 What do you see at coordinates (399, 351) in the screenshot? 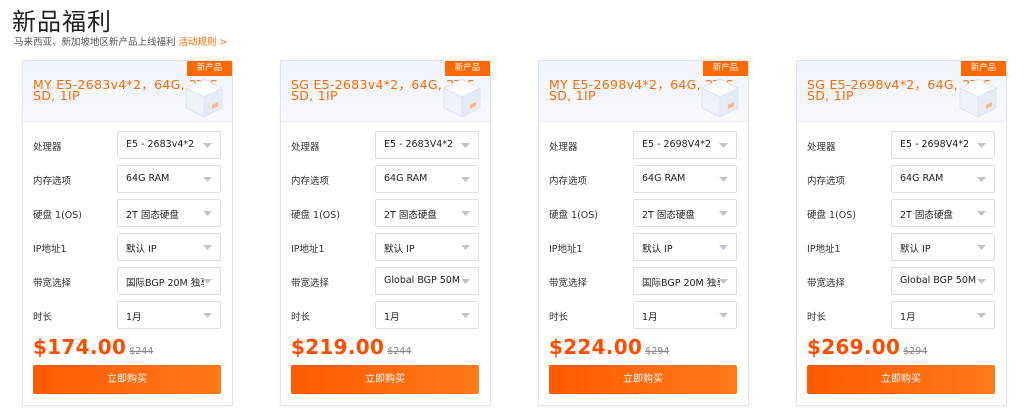
I see `original-price: $244` at bounding box center [399, 351].